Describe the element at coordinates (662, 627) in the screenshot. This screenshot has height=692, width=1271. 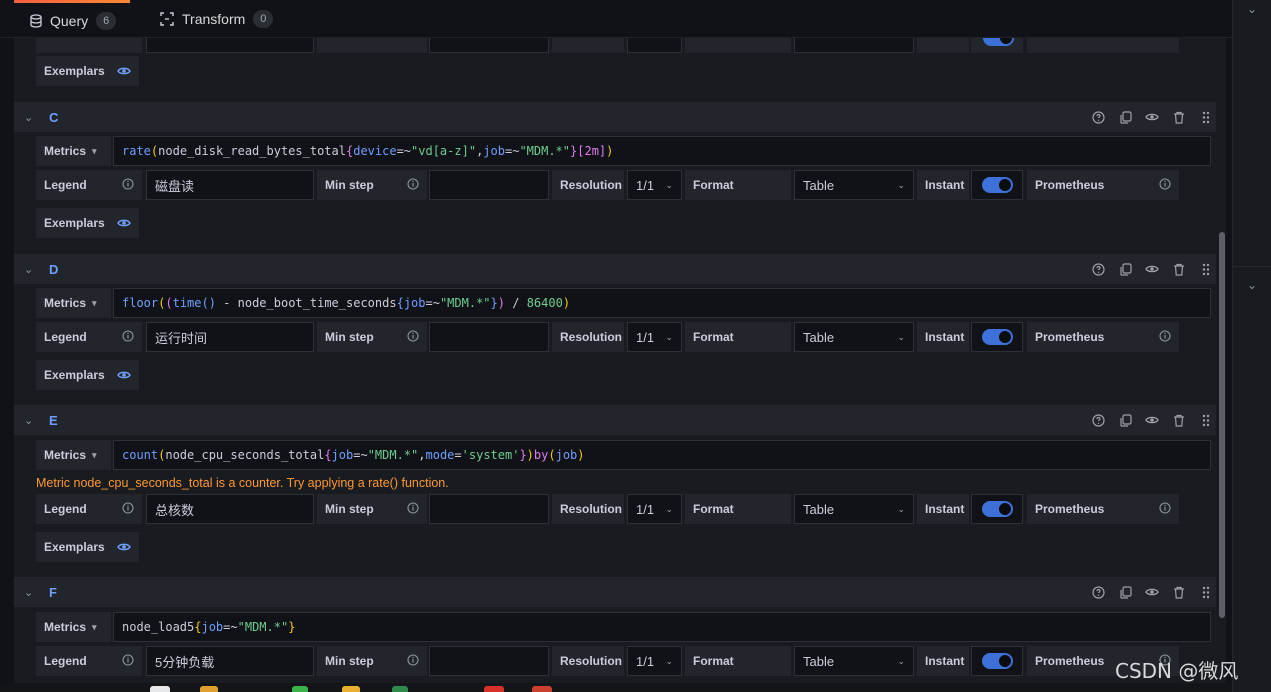
I see `query-expression-input: node_load5{job =~ "MDM.*"}` at that location.